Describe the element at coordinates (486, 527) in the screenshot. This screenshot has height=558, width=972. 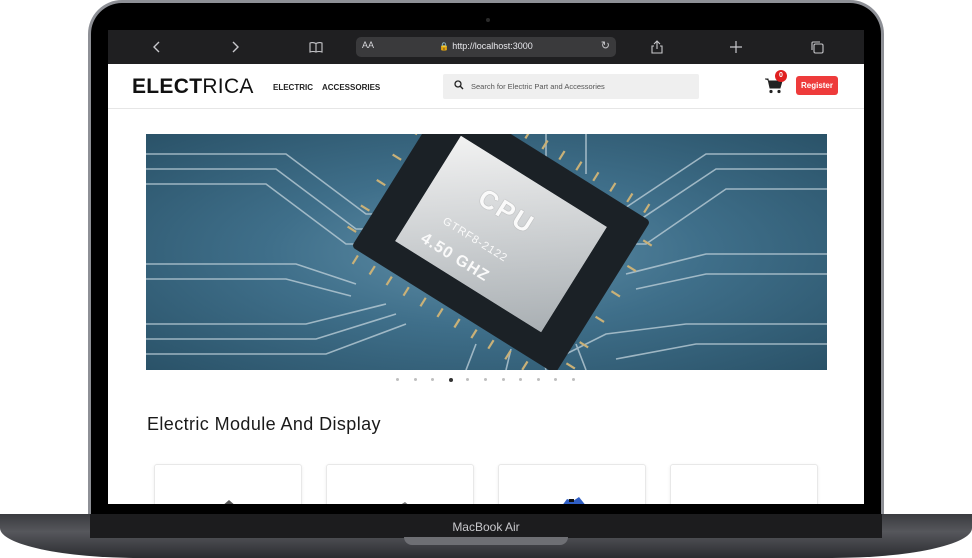
I see `model-label: MacBook Air` at that location.